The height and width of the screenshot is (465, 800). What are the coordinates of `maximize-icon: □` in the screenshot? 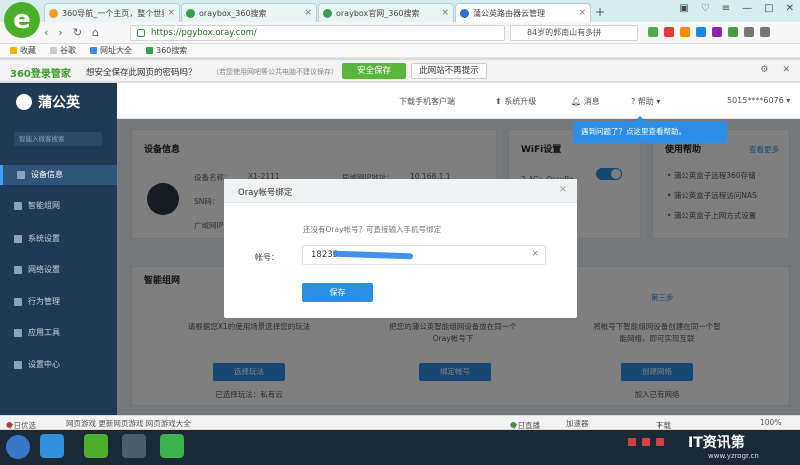 It's located at (768, 8).